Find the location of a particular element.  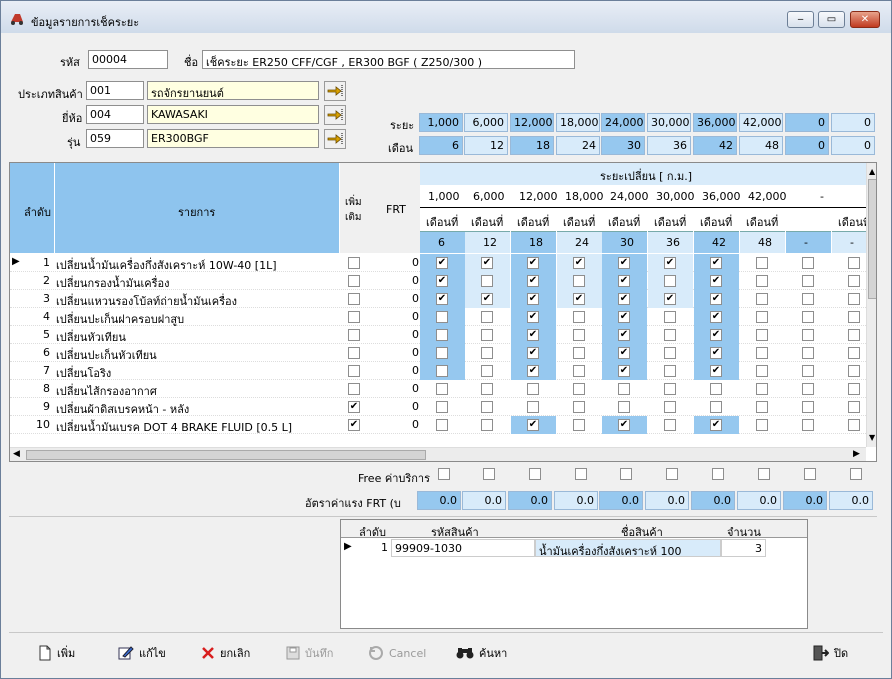

table-row: 8 เปลี่ยนไส้กรองอากาศ 0 is located at coordinates (439, 389).